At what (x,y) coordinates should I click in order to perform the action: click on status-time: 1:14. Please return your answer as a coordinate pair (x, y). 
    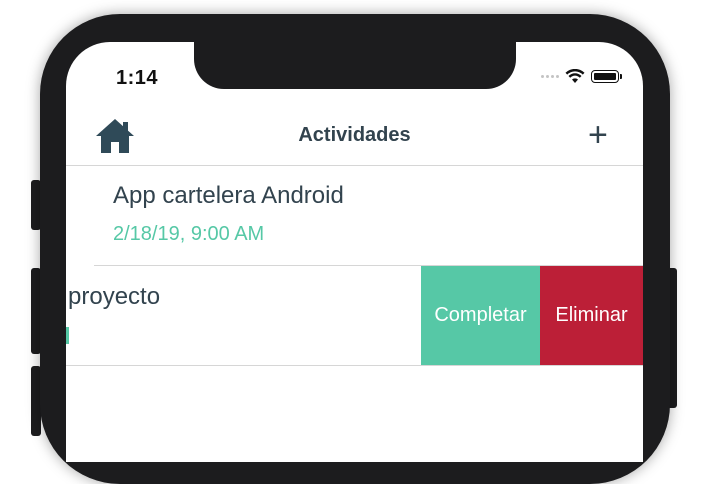
    Looking at the image, I should click on (137, 78).